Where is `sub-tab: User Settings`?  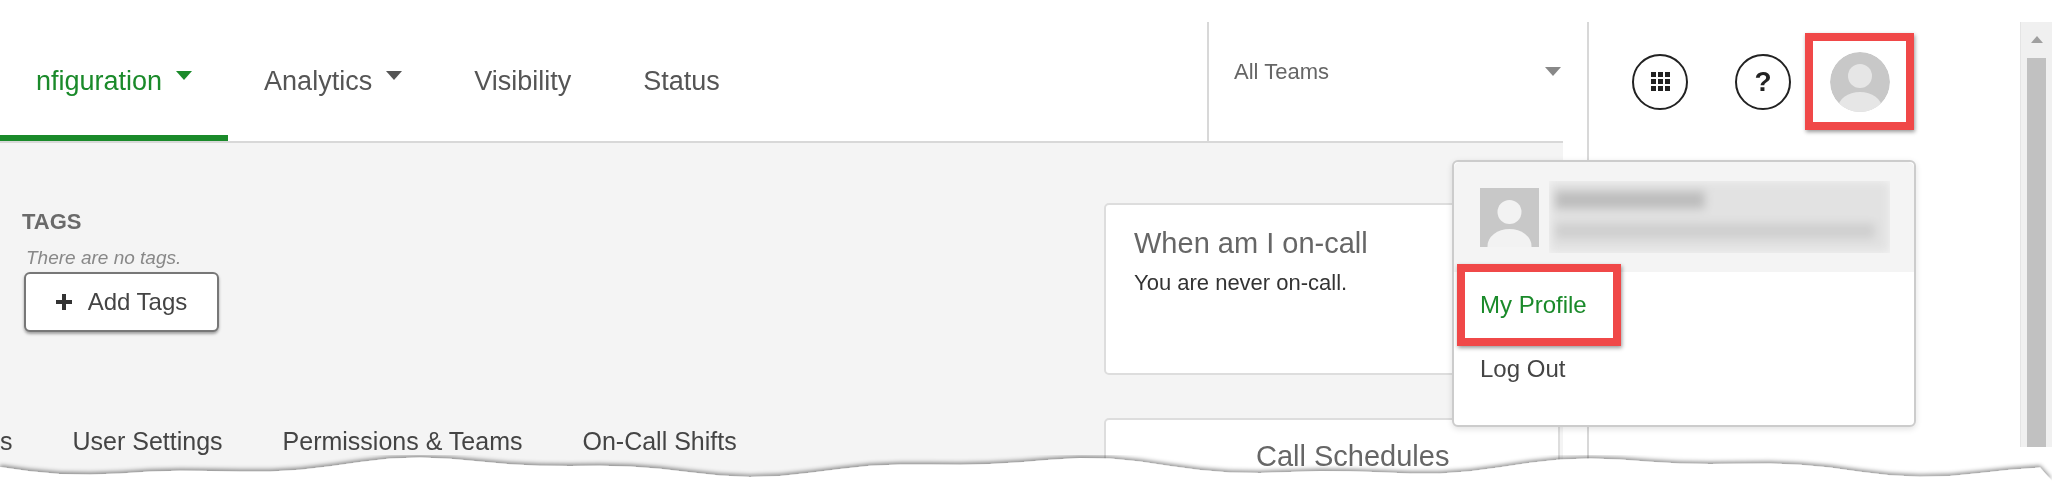
sub-tab: User Settings is located at coordinates (147, 441).